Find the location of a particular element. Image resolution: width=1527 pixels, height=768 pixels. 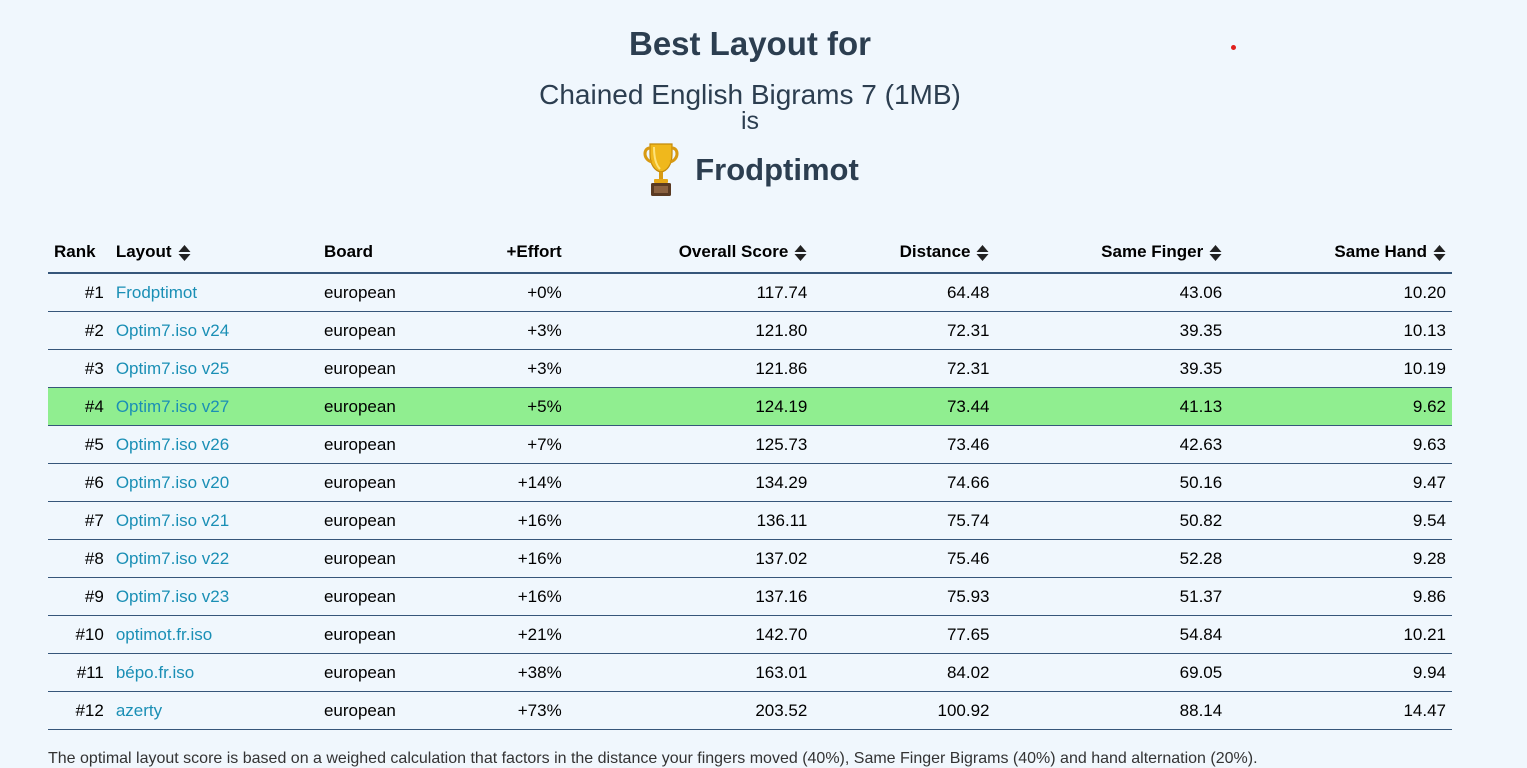

layout-link: azerty is located at coordinates (139, 710).